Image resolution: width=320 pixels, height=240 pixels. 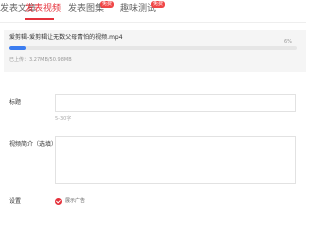 What do you see at coordinates (153, 22) in the screenshot?
I see `tabs-divider` at bounding box center [153, 22].